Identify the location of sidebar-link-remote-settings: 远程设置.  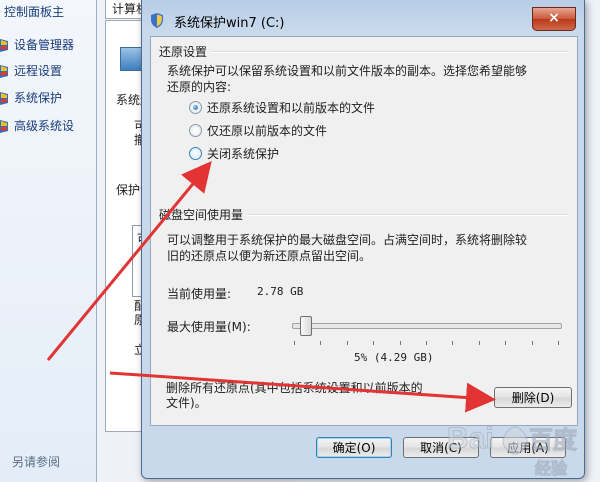
(31, 71).